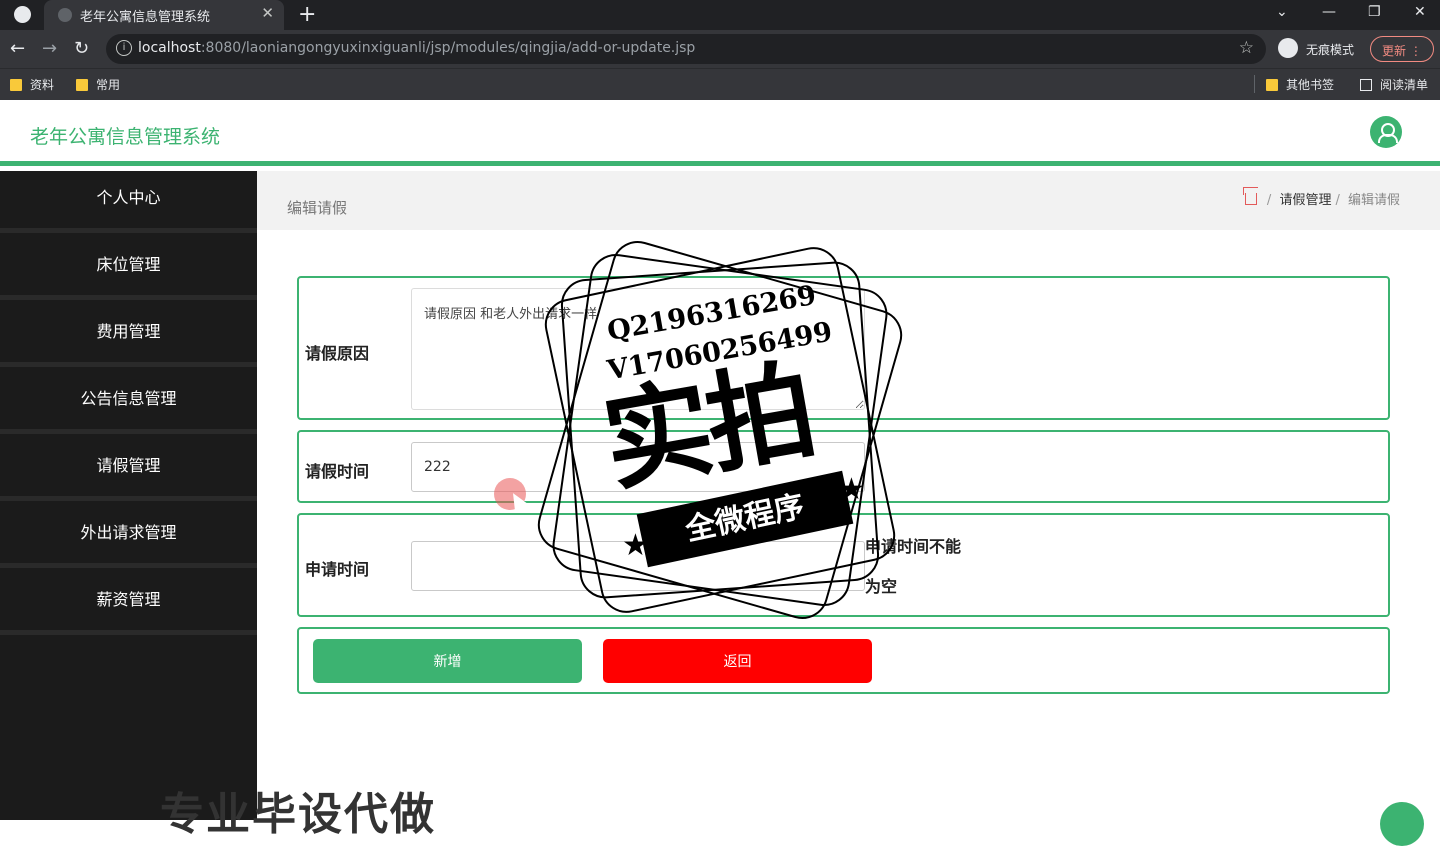 This screenshot has height=846, width=1440. What do you see at coordinates (128, 269) in the screenshot?
I see `sidebar-item-bed-management: 床位管理` at bounding box center [128, 269].